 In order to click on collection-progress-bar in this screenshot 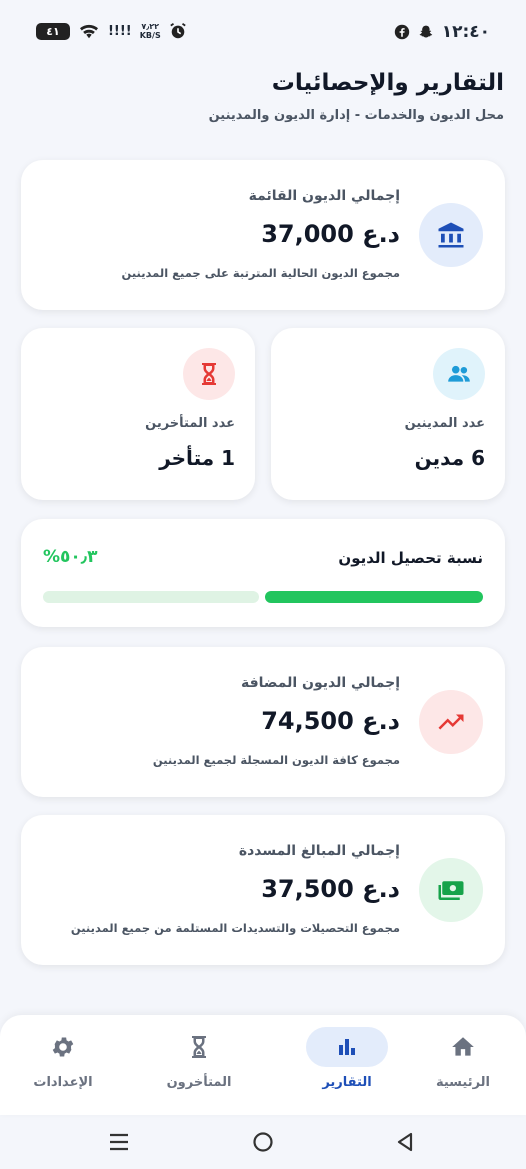, I will do `click(263, 597)`.